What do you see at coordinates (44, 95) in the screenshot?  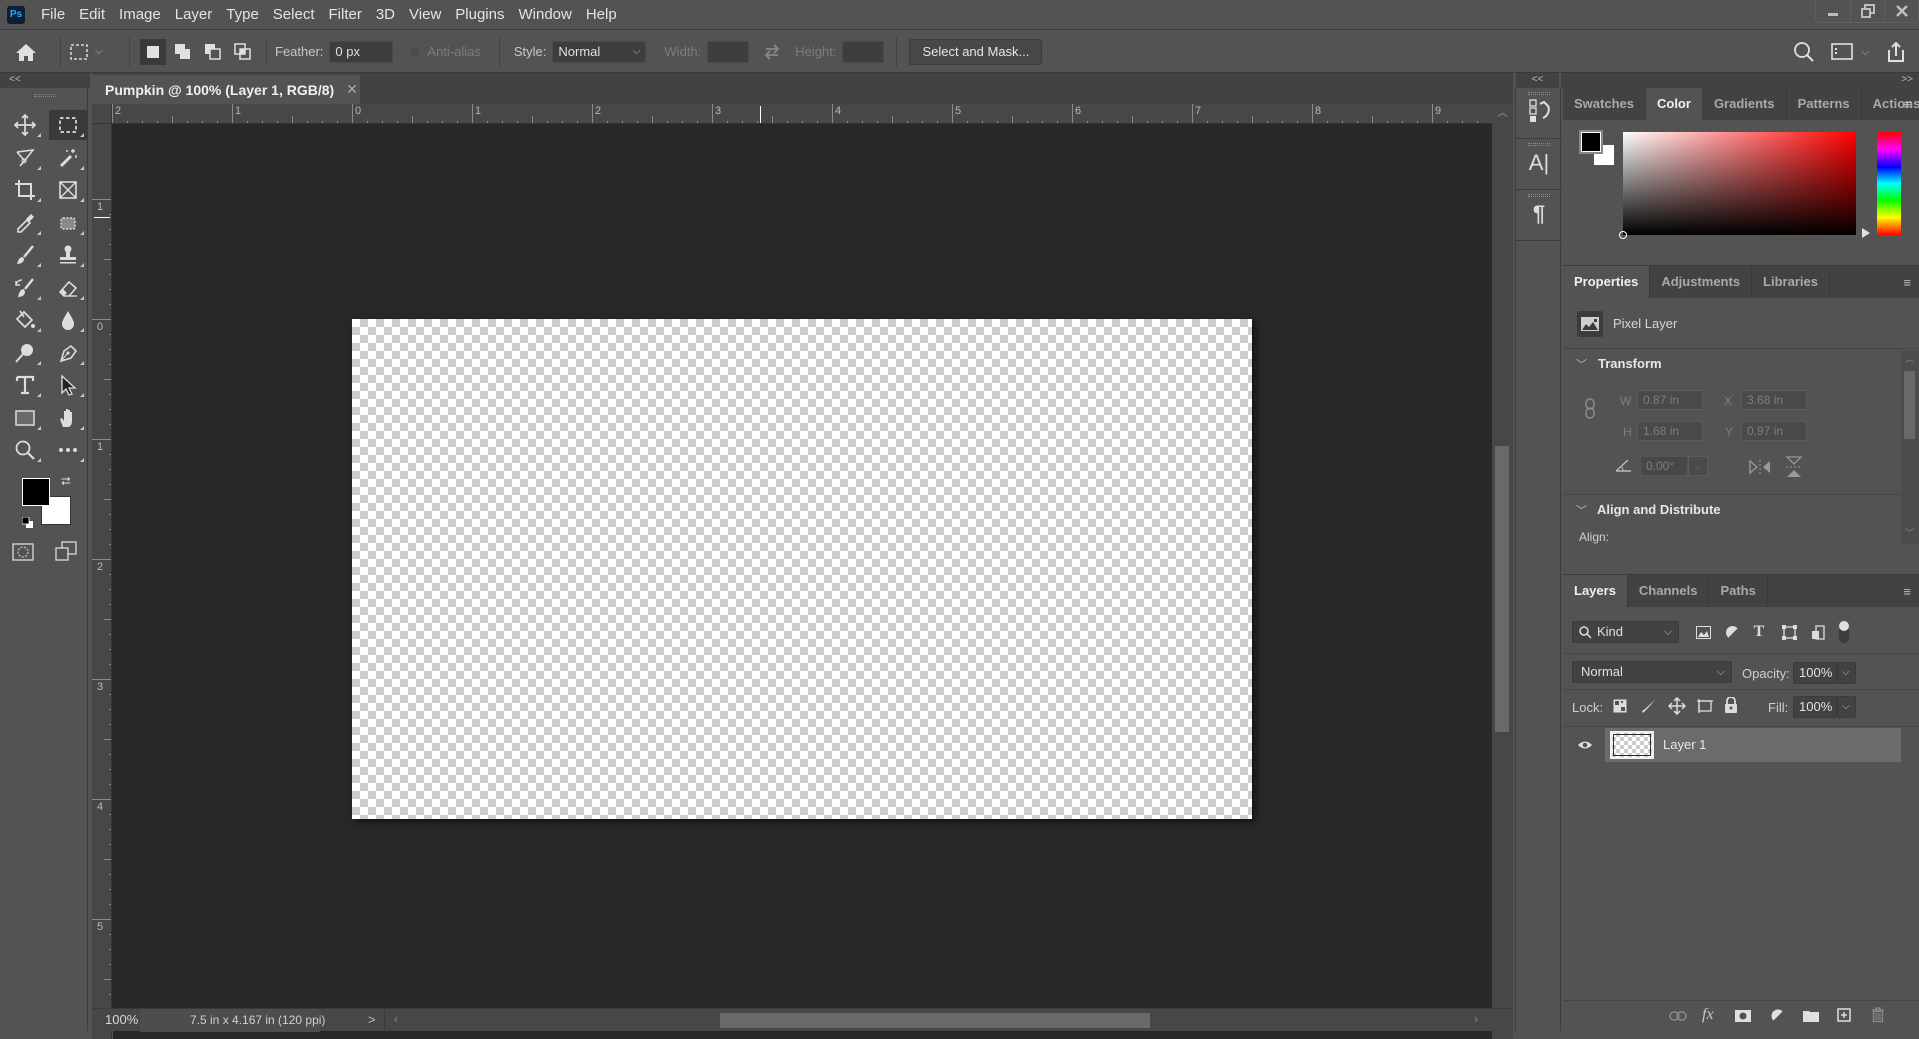 I see `toolbox-grip` at bounding box center [44, 95].